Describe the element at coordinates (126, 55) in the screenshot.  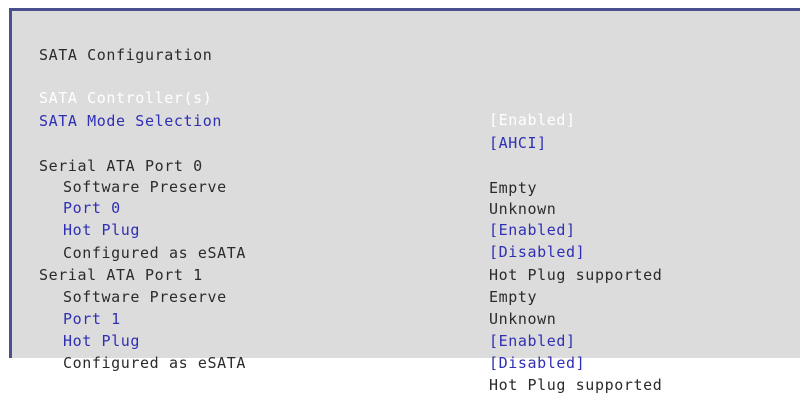
I see `section-title: SATA Configuration` at that location.